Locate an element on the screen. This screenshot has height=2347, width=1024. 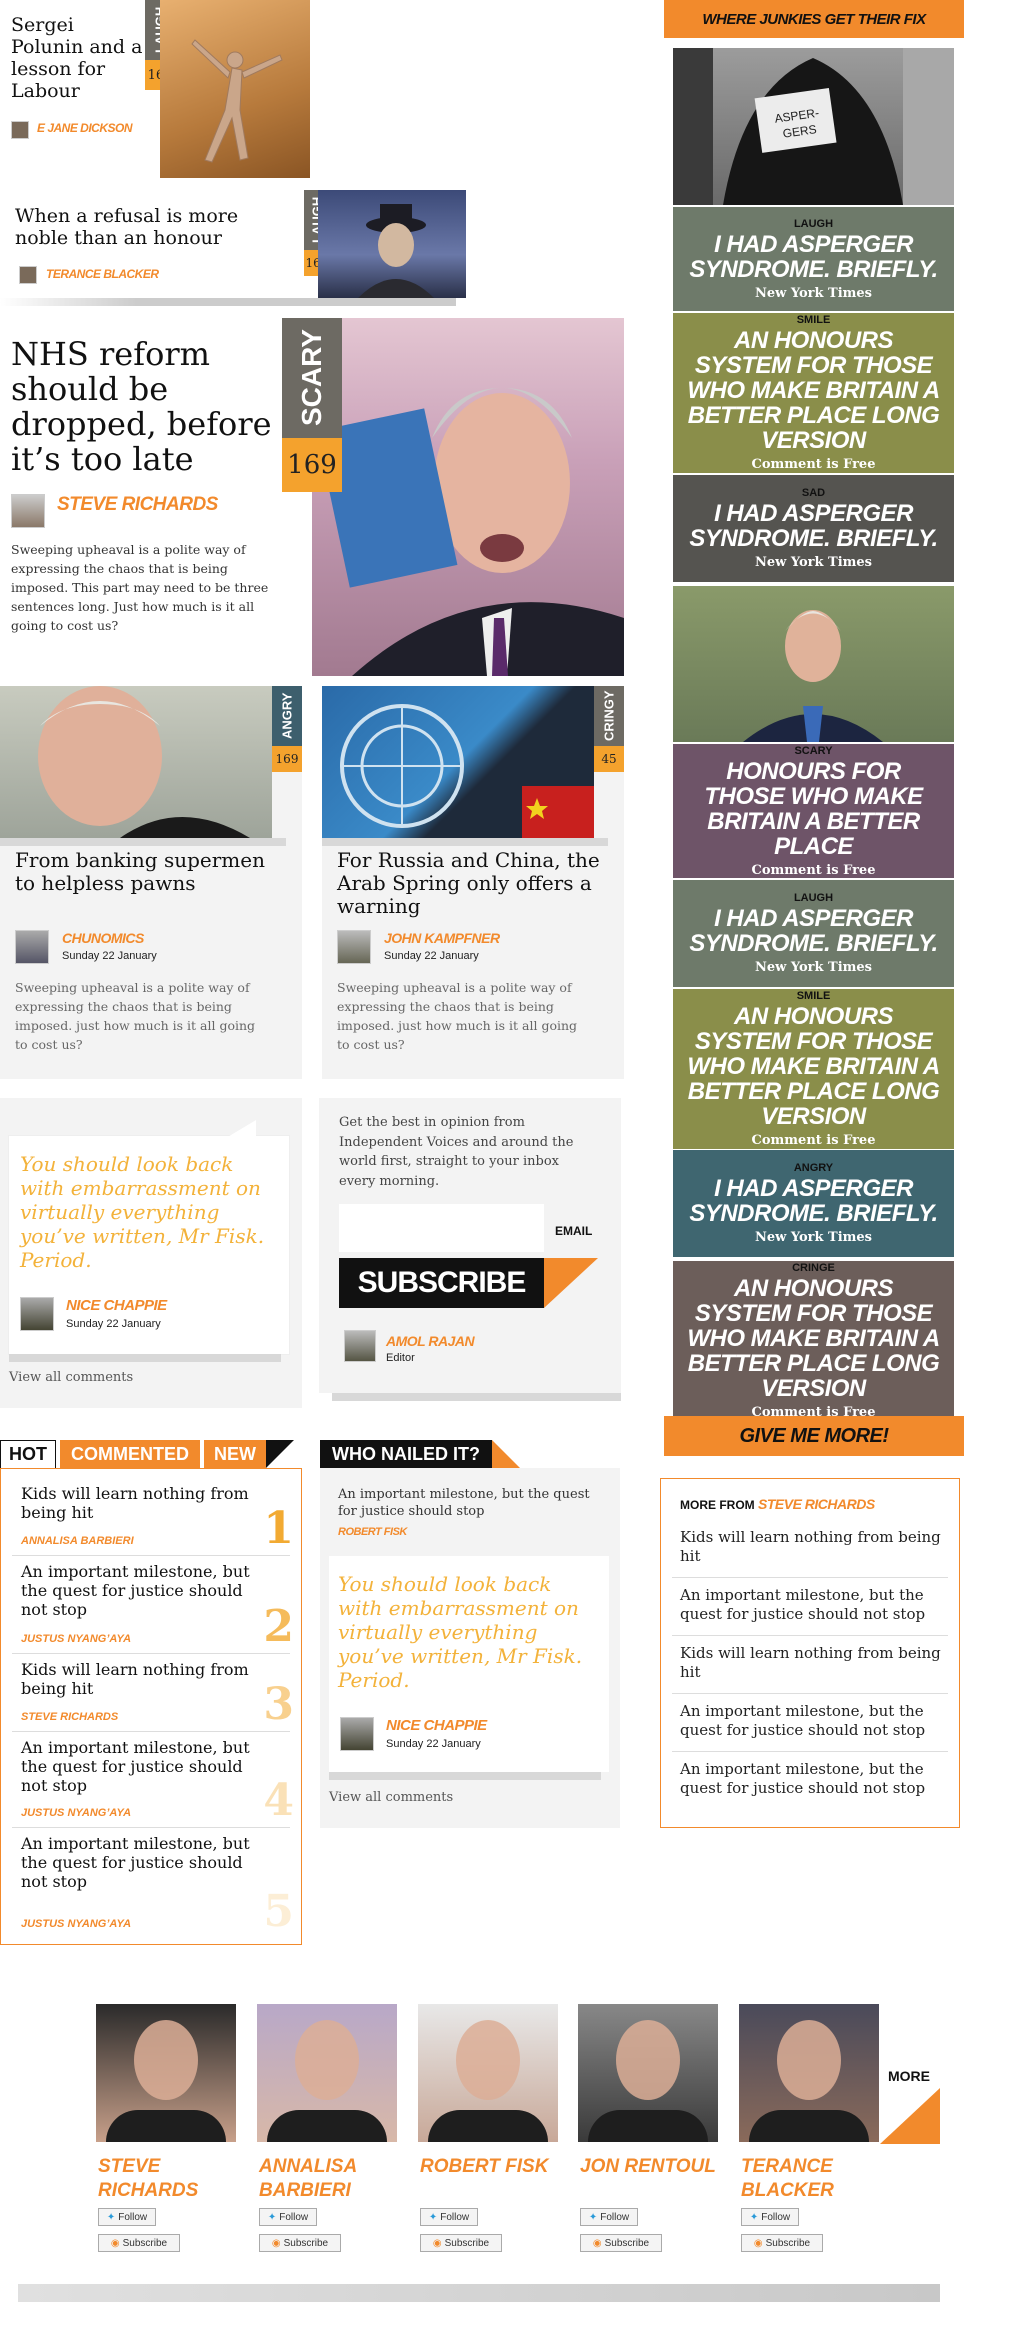
author-photo is located at coordinates (392, 244).